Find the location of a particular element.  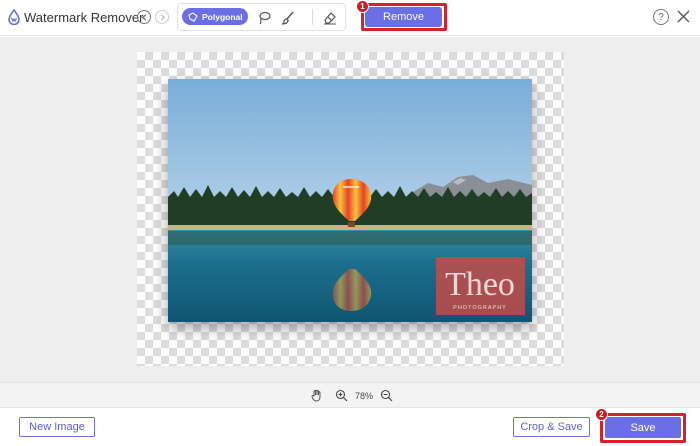

remove-button: Remove is located at coordinates (403, 17).